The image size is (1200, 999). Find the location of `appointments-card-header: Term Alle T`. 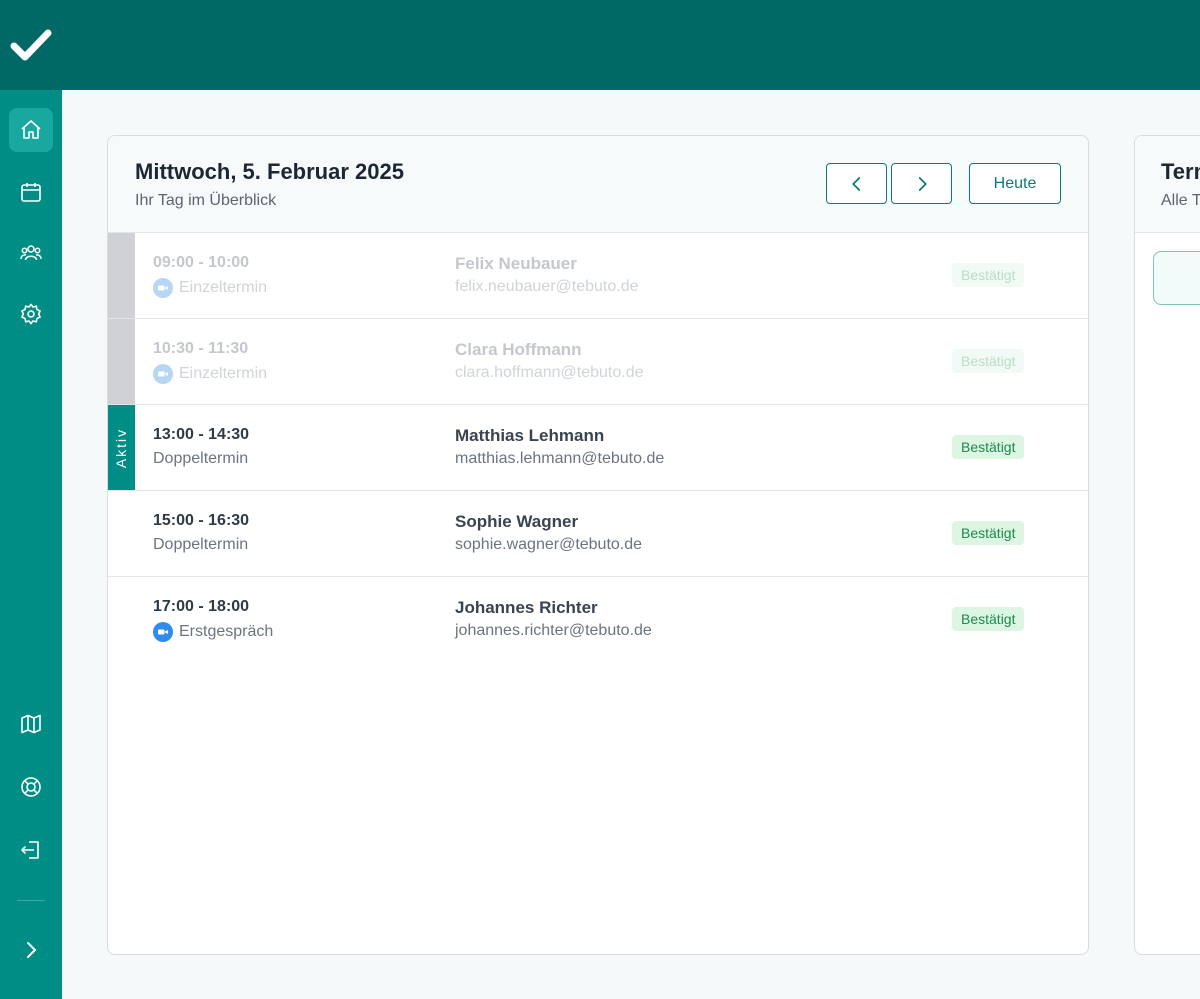

appointments-card-header: Term Alle T is located at coordinates (1167, 184).